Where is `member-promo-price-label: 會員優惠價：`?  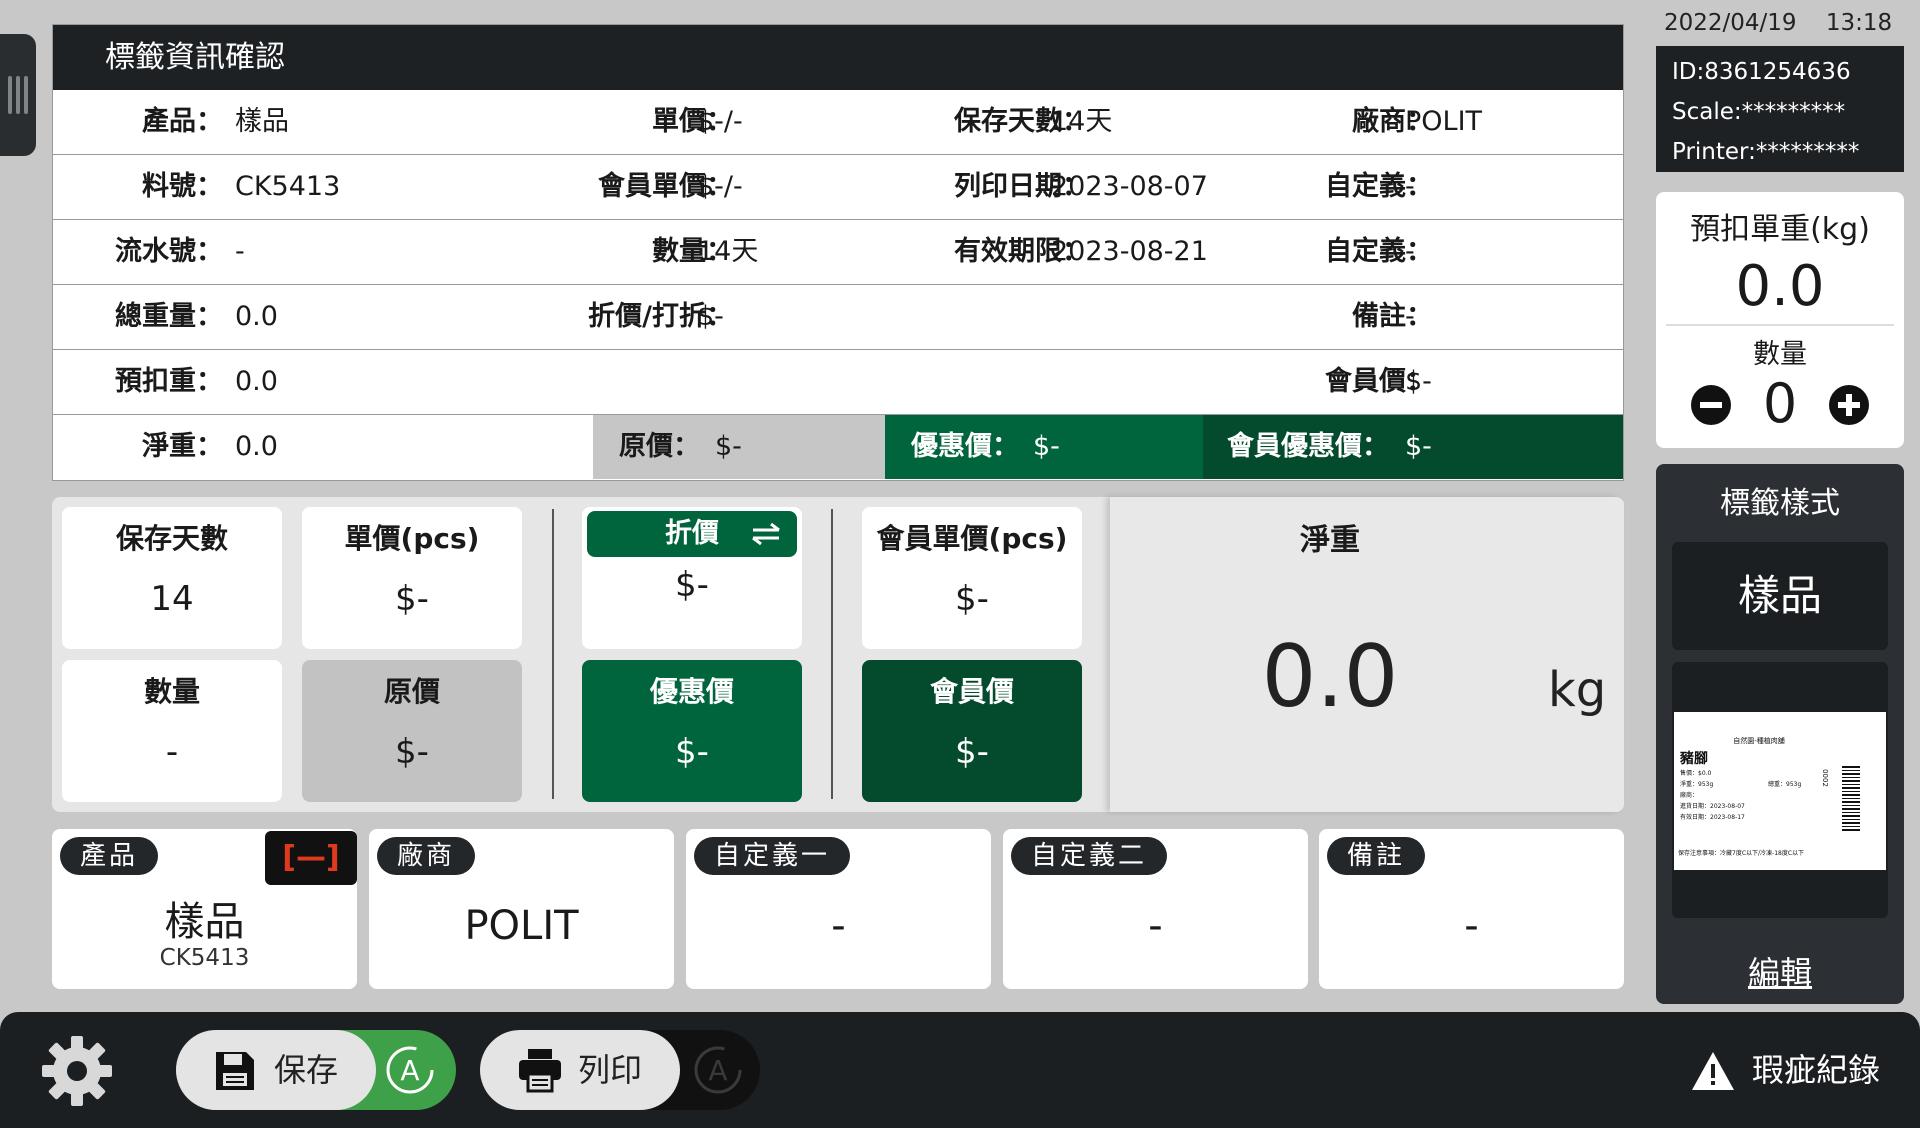 member-promo-price-label: 會員優惠價： is located at coordinates (1308, 446).